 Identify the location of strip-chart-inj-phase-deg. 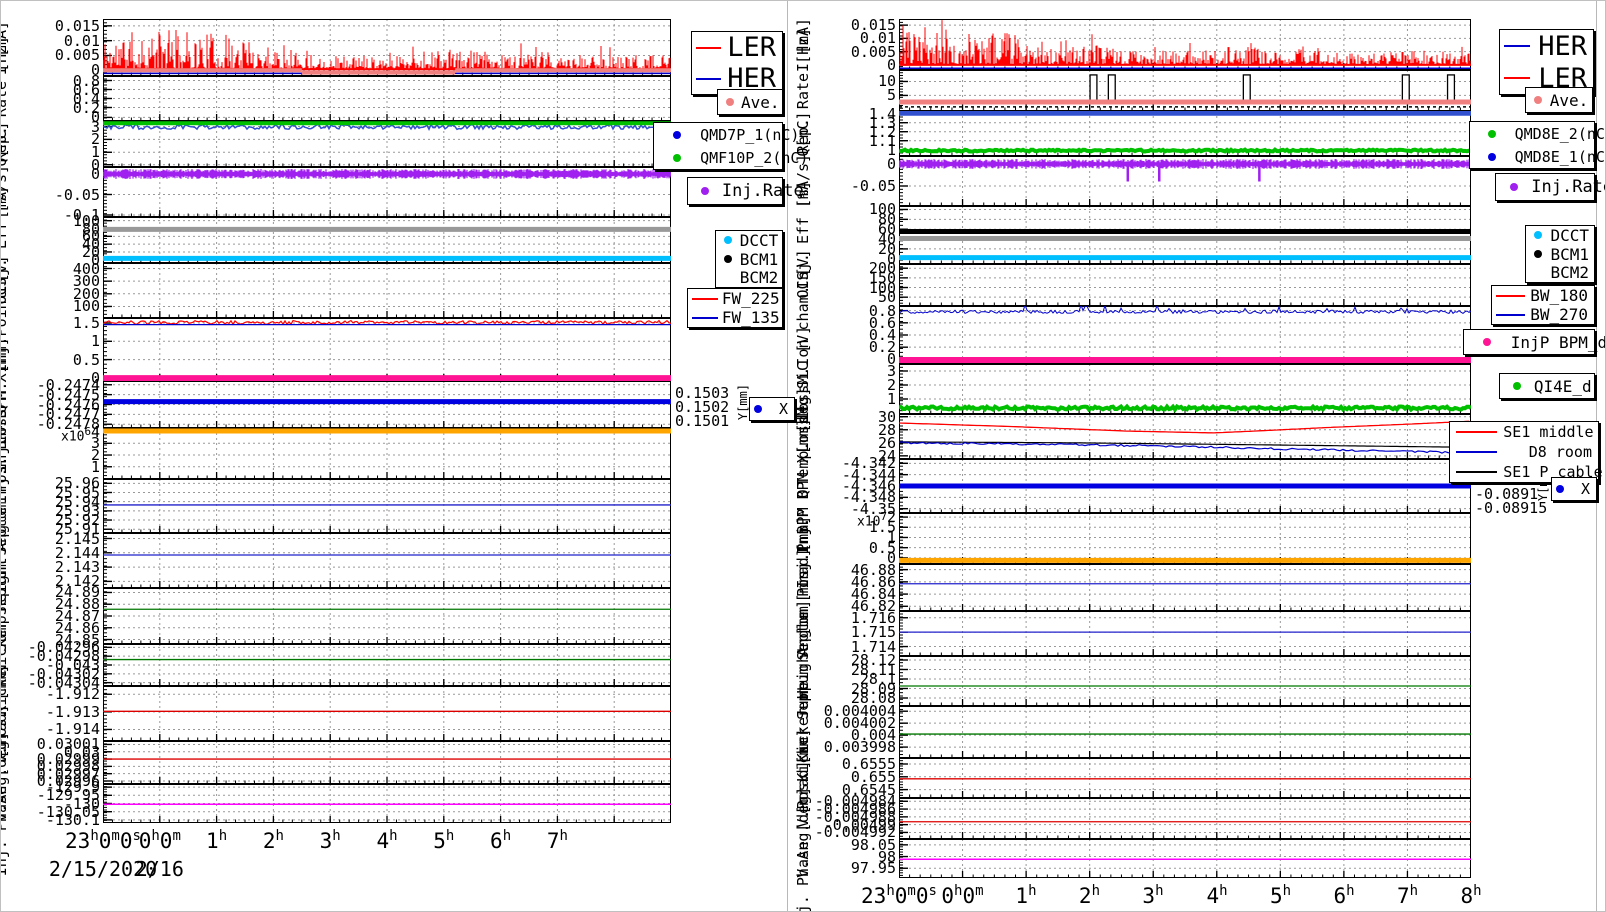
(1185, 858).